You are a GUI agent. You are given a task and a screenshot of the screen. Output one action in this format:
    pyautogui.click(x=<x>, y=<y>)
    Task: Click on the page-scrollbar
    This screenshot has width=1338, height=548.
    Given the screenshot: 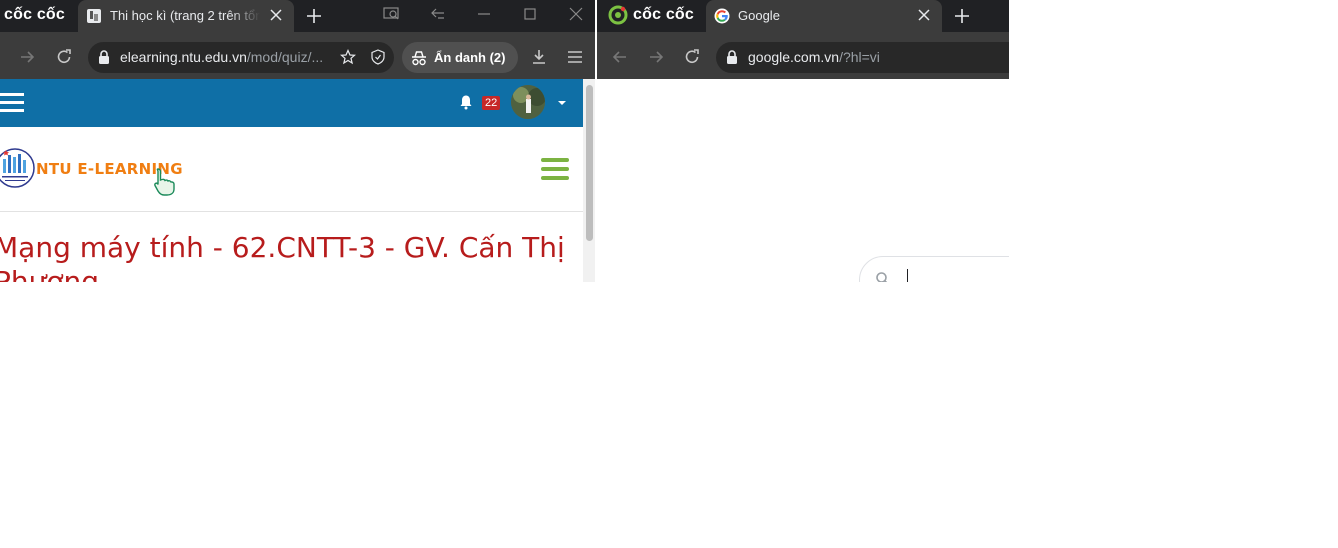 What is the action you would take?
    pyautogui.click(x=589, y=180)
    